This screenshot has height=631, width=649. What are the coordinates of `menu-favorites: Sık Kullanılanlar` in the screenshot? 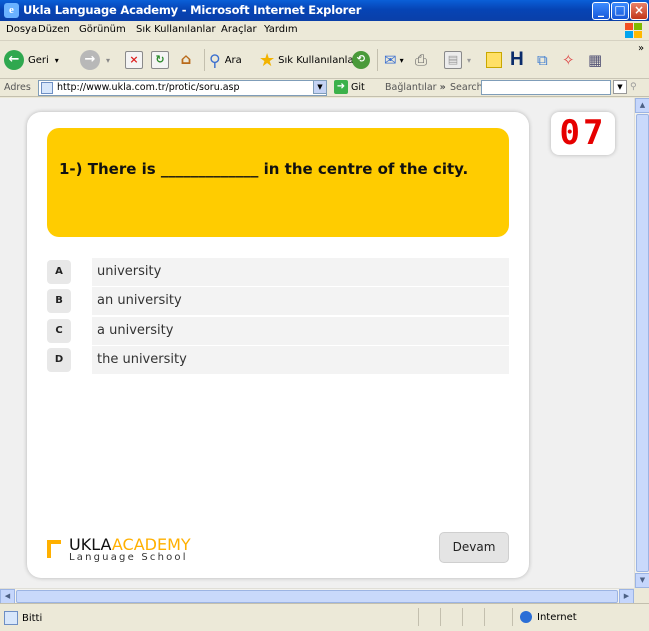 It's located at (176, 29).